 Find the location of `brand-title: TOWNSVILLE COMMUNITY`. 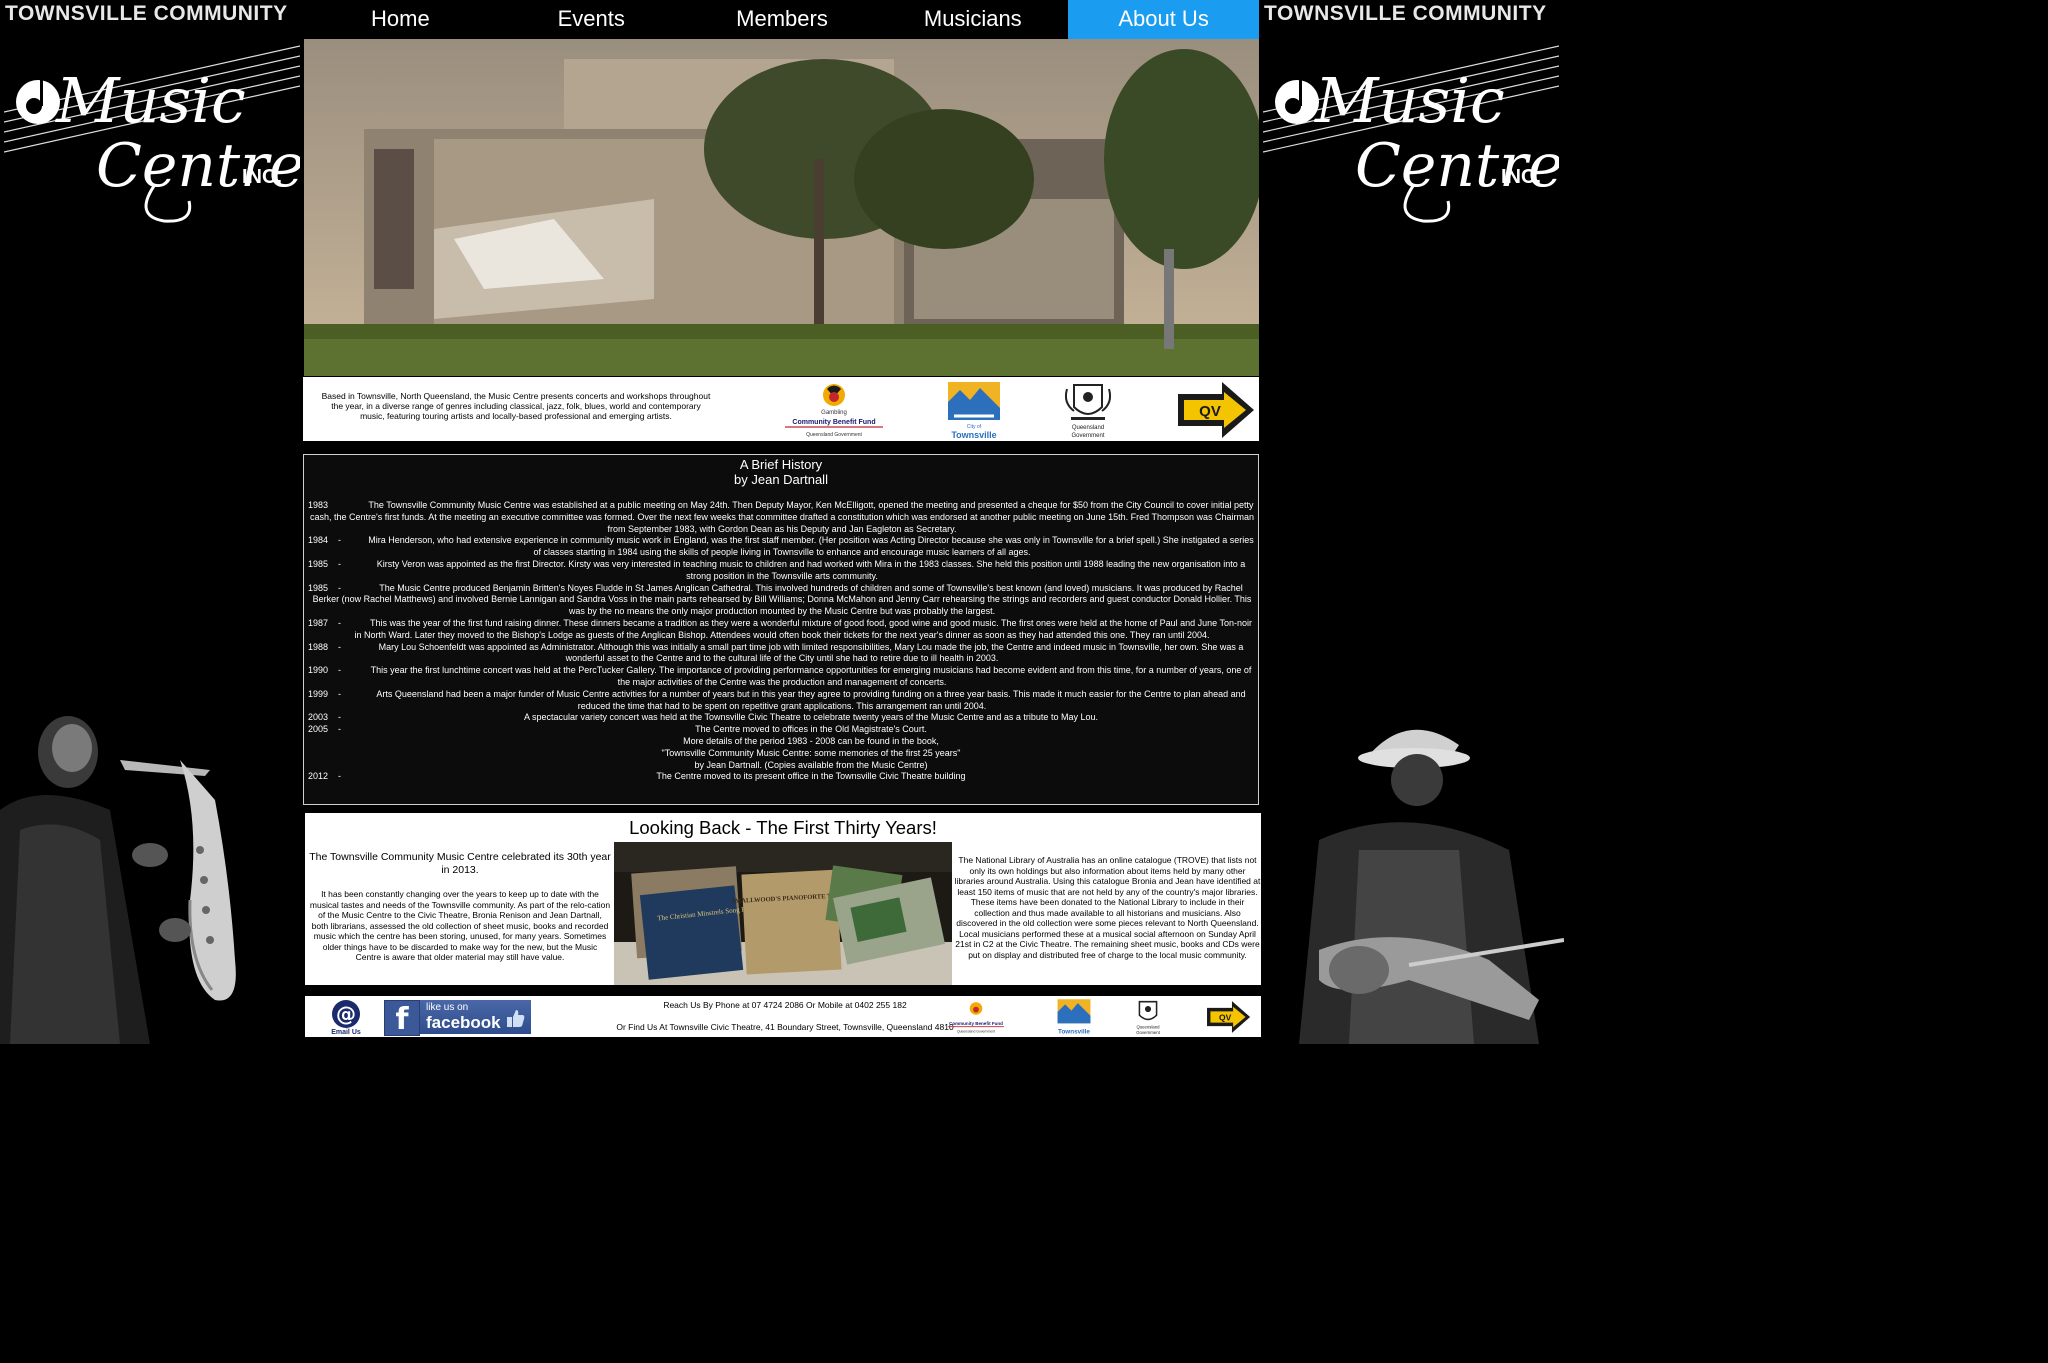

brand-title: TOWNSVILLE COMMUNITY is located at coordinates (146, 13).